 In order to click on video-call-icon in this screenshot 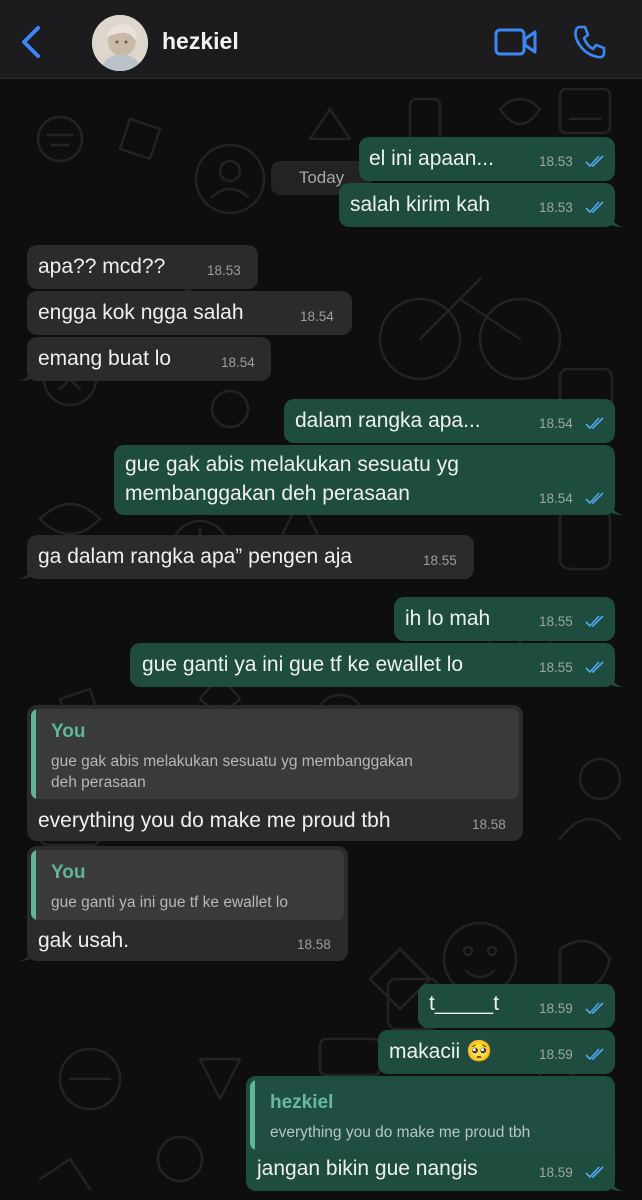, I will do `click(516, 42)`.